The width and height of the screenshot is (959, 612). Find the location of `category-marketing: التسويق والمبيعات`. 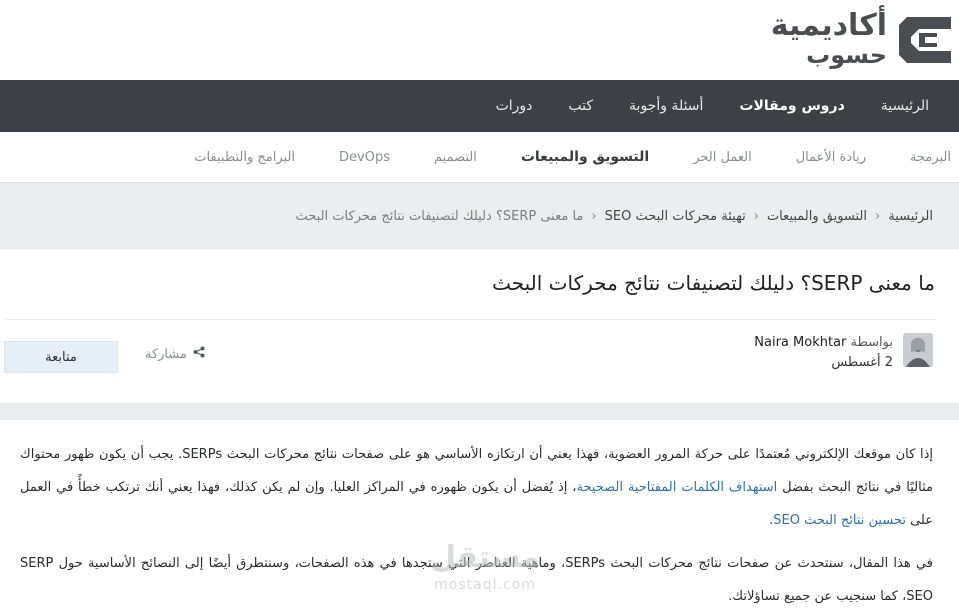

category-marketing: التسويق والمبيعات is located at coordinates (585, 157).